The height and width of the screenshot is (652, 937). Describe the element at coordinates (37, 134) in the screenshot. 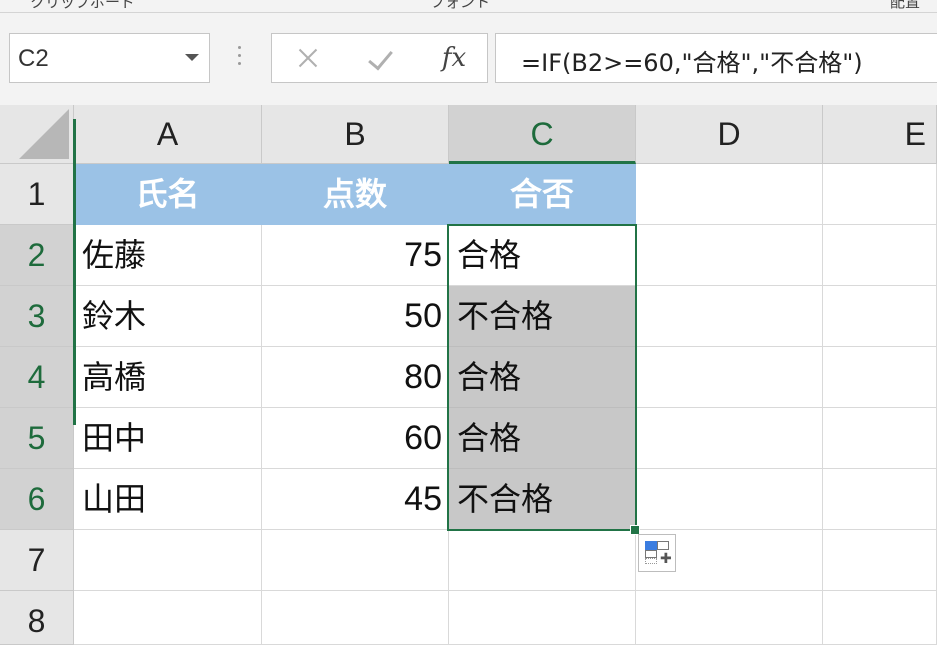

I see `select-all-button` at that location.